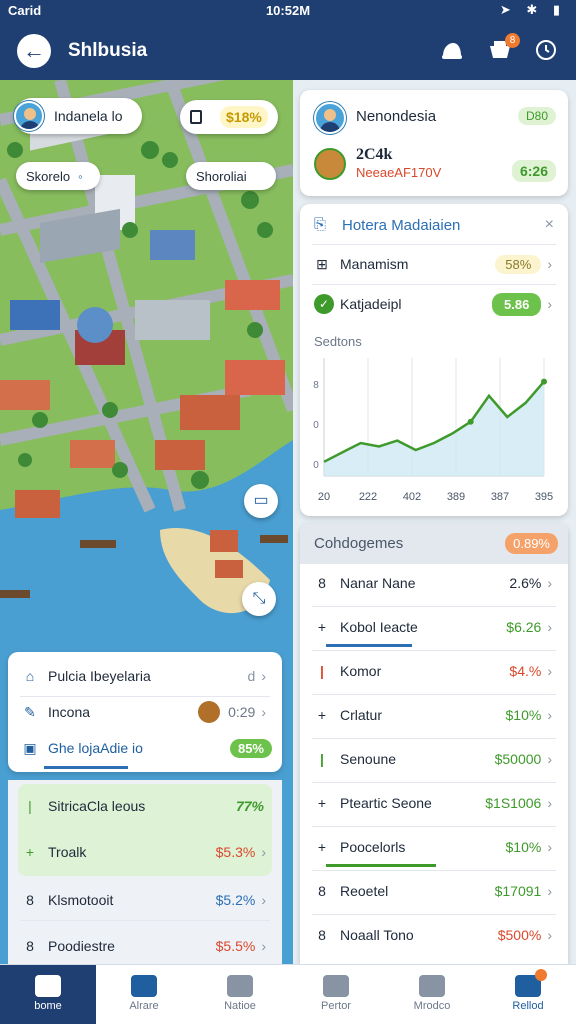 The width and height of the screenshot is (576, 1024). What do you see at coordinates (88, 116) in the screenshot?
I see `map-user-label: Indanela lo` at bounding box center [88, 116].